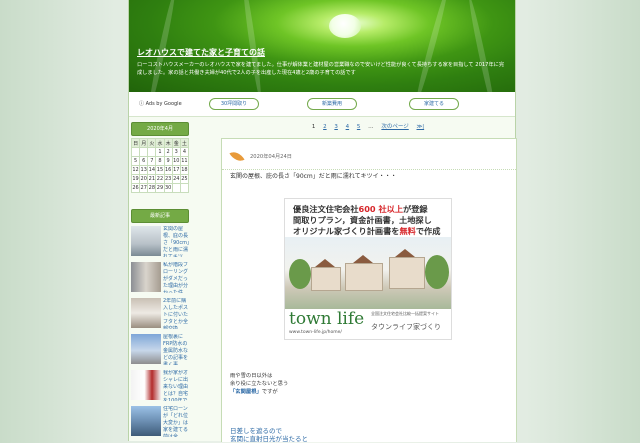 This screenshot has width=640, height=443. I want to click on recent-posts-title: 最新記事, so click(160, 216).